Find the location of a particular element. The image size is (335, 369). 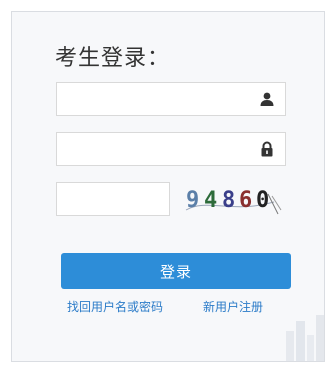

username-field is located at coordinates (171, 99).